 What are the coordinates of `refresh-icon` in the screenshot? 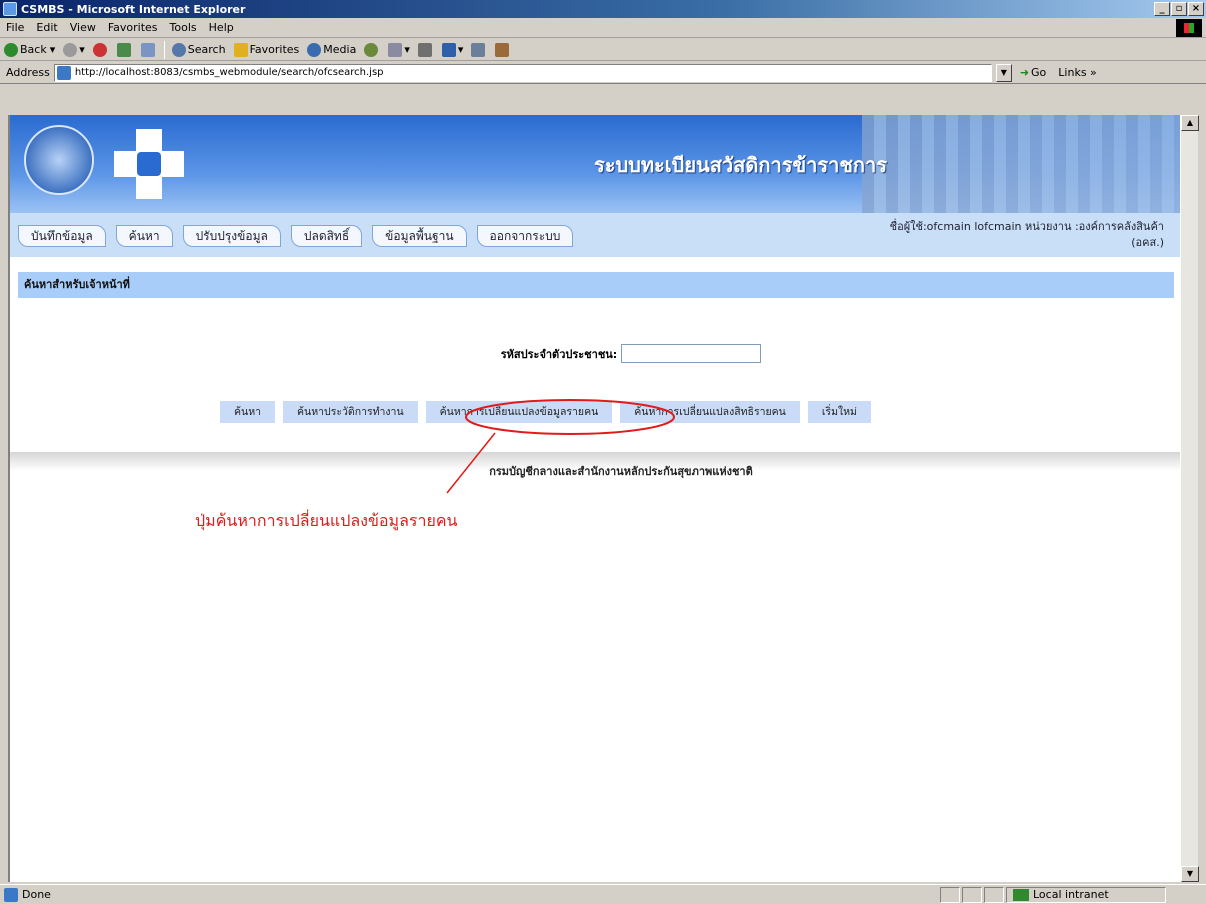 It's located at (123, 49).